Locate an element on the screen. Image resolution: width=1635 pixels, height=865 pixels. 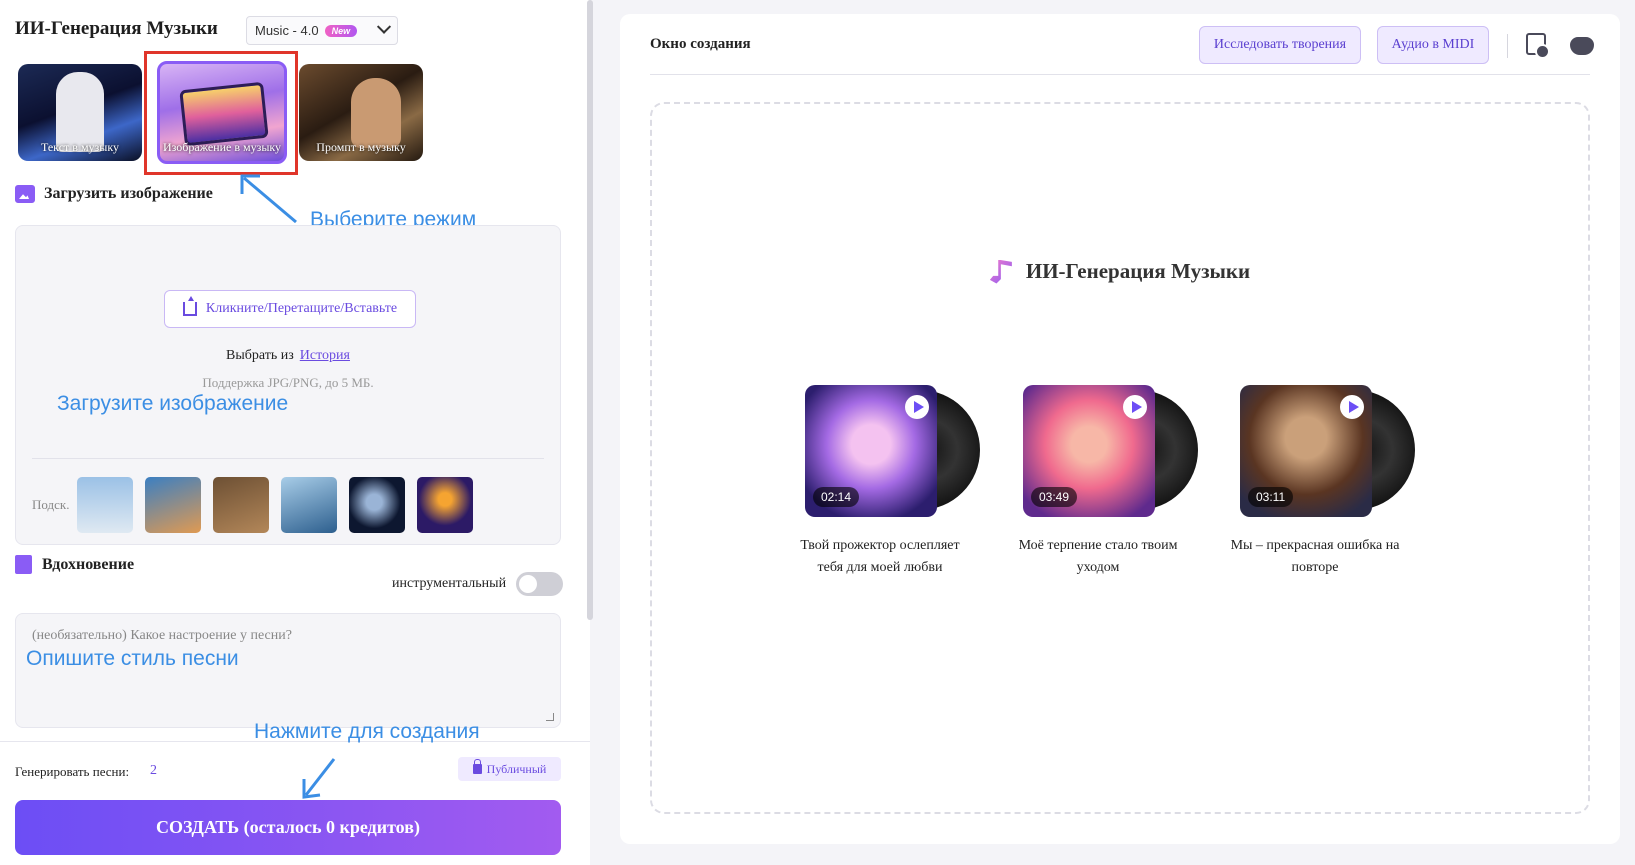
song-duration: 03:11 is located at coordinates (1271, 497).